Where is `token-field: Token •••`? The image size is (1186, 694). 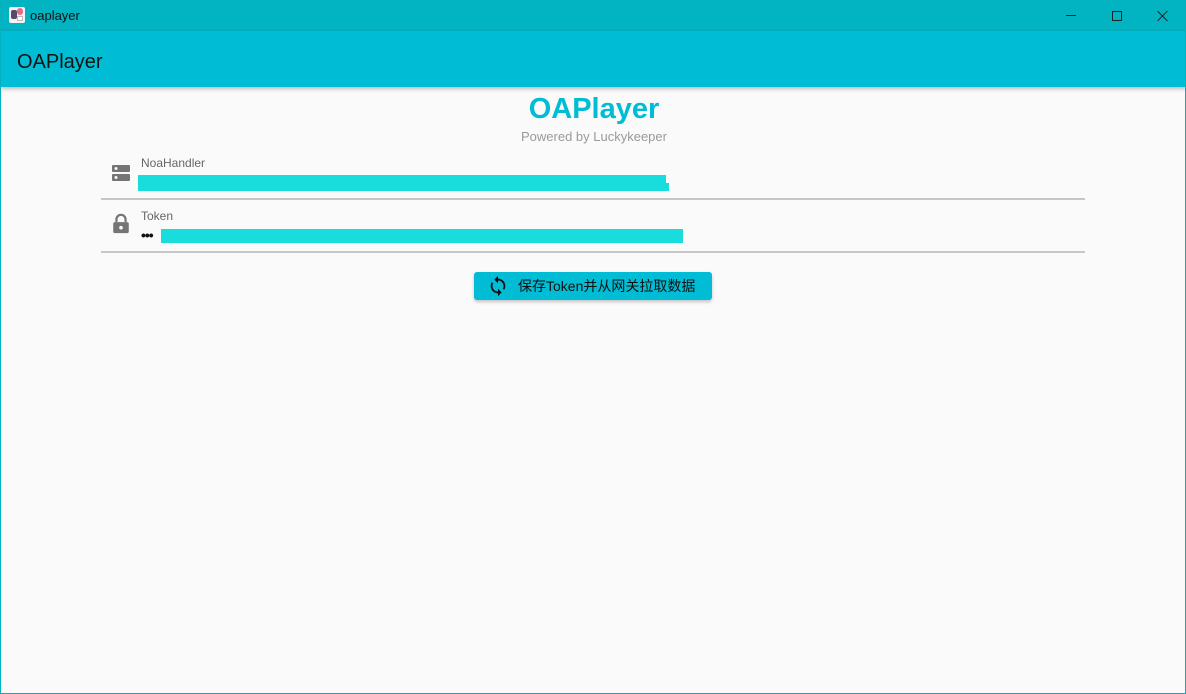 token-field: Token ••• is located at coordinates (593, 227).